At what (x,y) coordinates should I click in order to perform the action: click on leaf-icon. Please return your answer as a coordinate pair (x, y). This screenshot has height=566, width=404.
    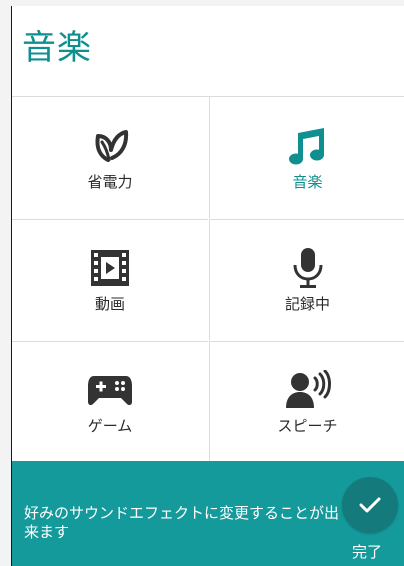
    Looking at the image, I should click on (110, 146).